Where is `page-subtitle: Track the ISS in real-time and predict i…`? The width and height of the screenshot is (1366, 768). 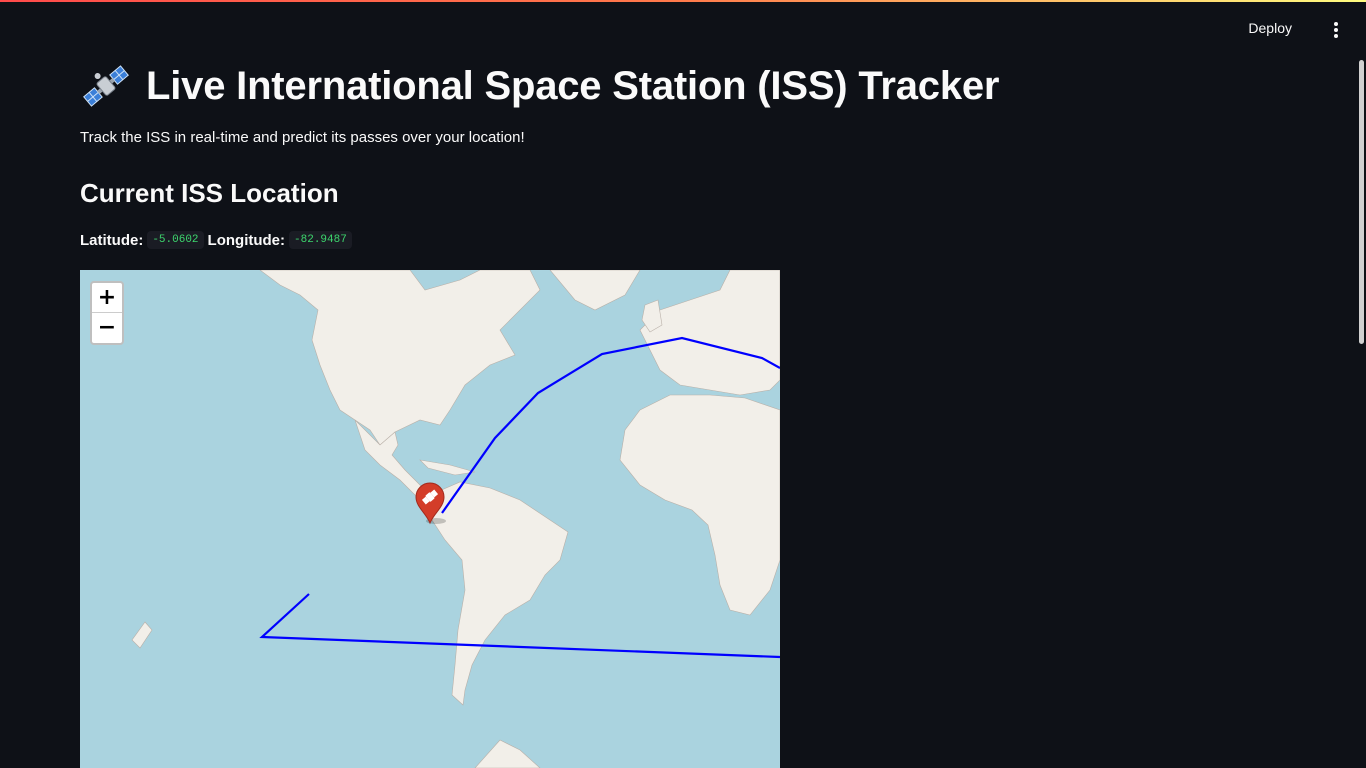
page-subtitle: Track the ISS in real-time and predict i… is located at coordinates (302, 137).